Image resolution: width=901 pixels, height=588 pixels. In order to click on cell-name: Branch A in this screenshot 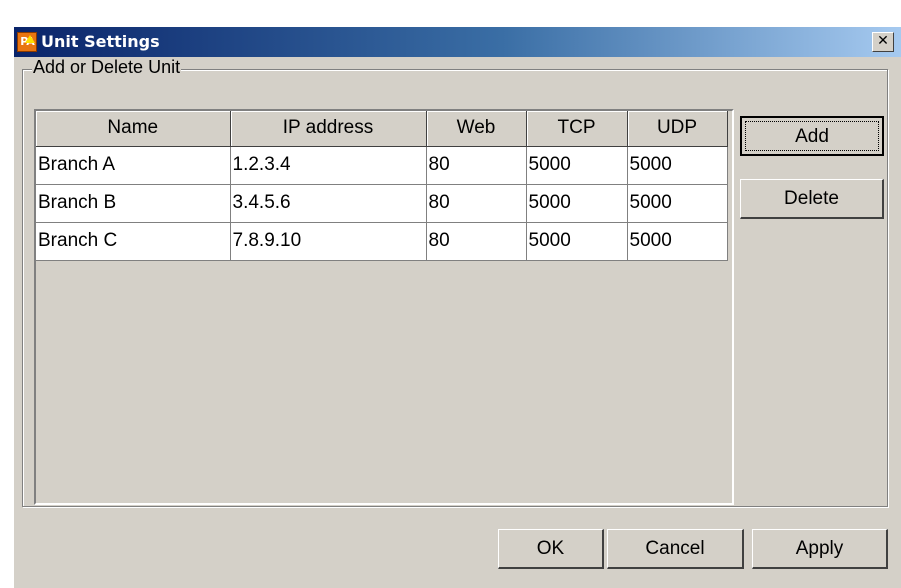, I will do `click(133, 165)`.